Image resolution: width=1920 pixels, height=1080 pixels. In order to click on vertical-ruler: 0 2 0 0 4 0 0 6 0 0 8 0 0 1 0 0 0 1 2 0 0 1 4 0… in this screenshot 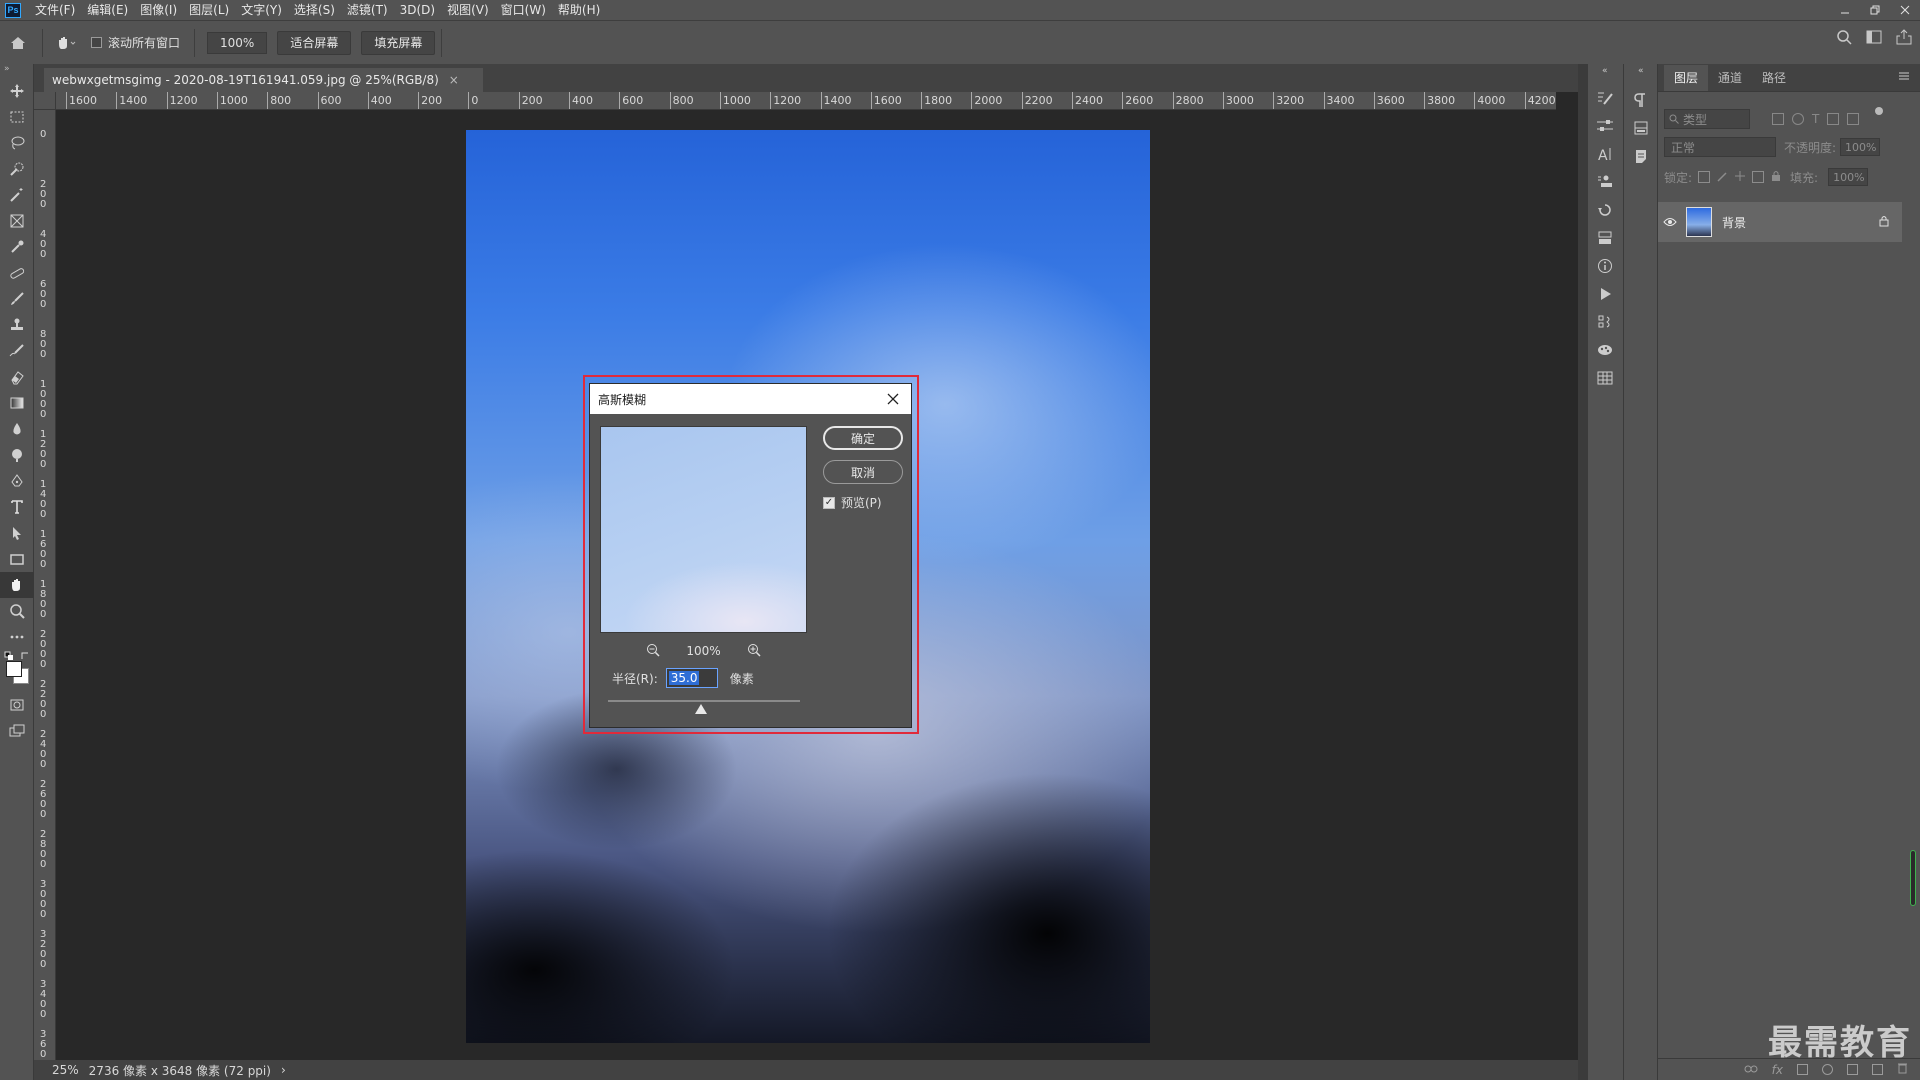, I will do `click(45, 585)`.